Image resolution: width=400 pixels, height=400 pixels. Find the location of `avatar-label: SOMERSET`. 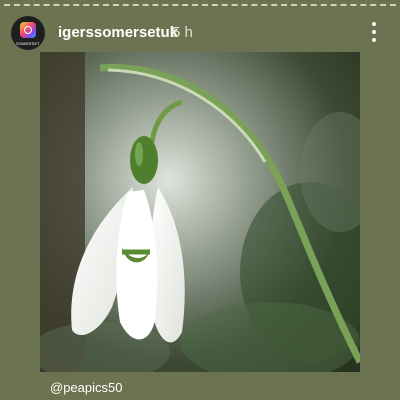

avatar-label: SOMERSET is located at coordinates (28, 43).